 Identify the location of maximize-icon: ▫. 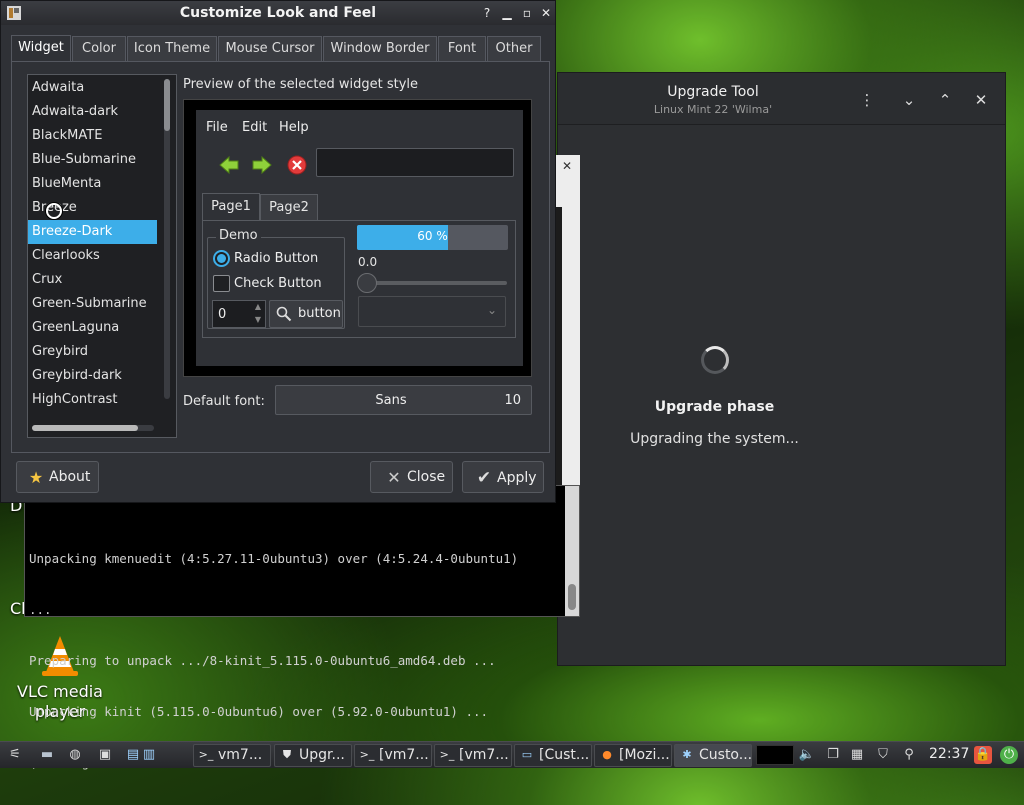
(527, 13).